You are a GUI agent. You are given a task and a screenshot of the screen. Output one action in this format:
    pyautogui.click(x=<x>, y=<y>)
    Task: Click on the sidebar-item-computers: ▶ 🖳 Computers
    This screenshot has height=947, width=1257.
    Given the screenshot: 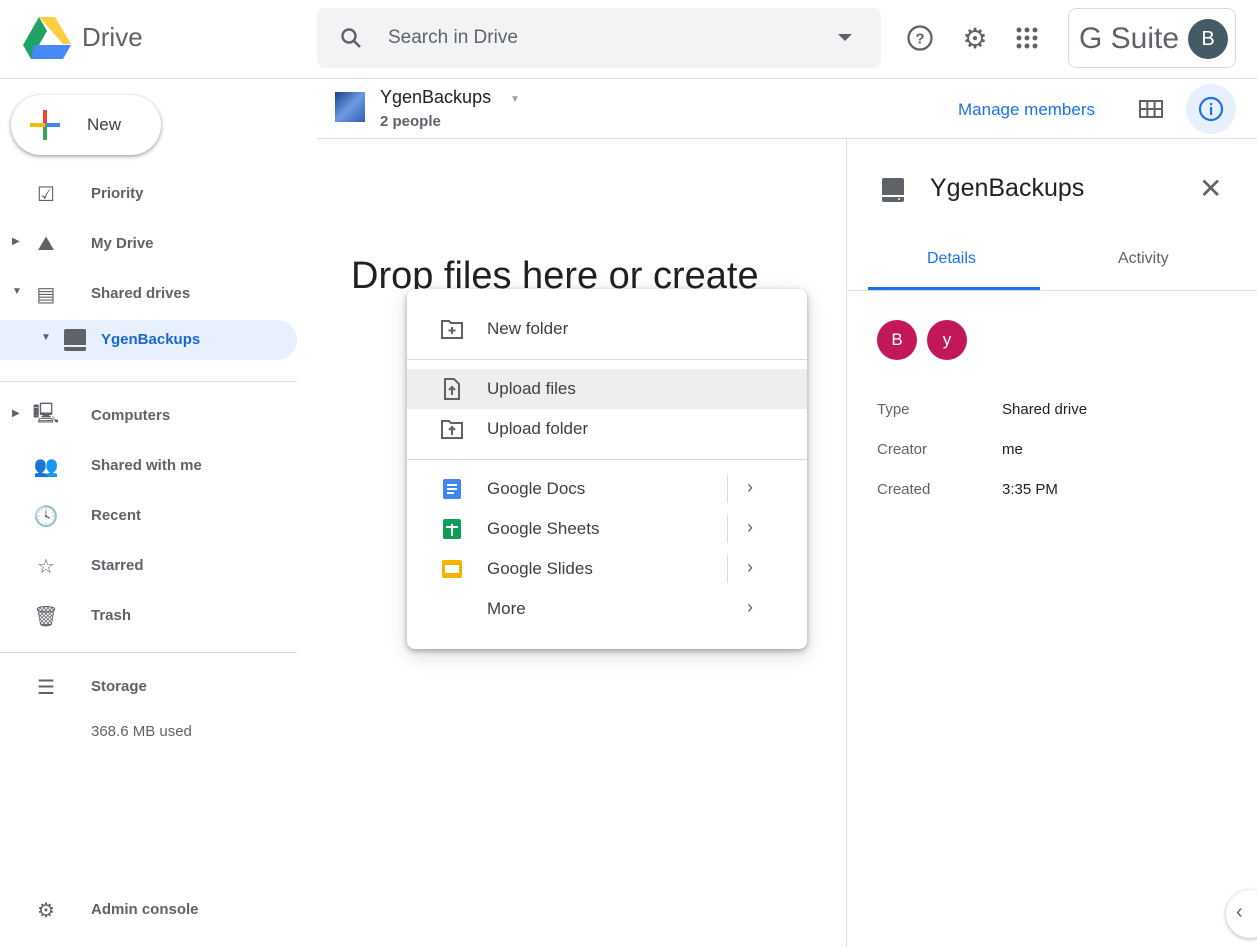 What is the action you would take?
    pyautogui.click(x=148, y=416)
    